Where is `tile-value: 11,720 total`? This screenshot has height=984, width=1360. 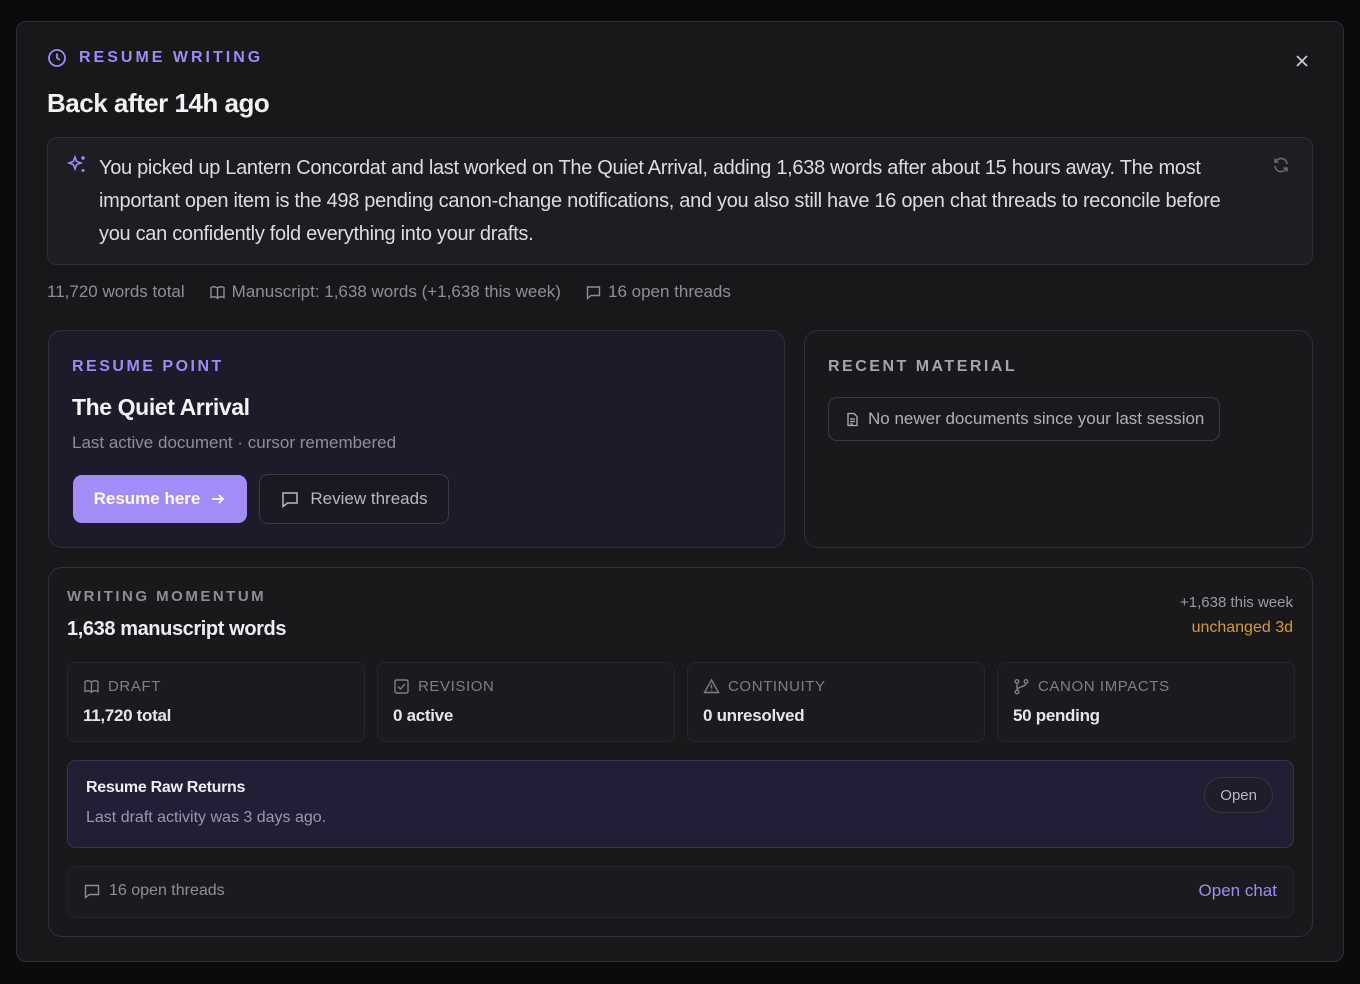
tile-value: 11,720 total is located at coordinates (127, 715).